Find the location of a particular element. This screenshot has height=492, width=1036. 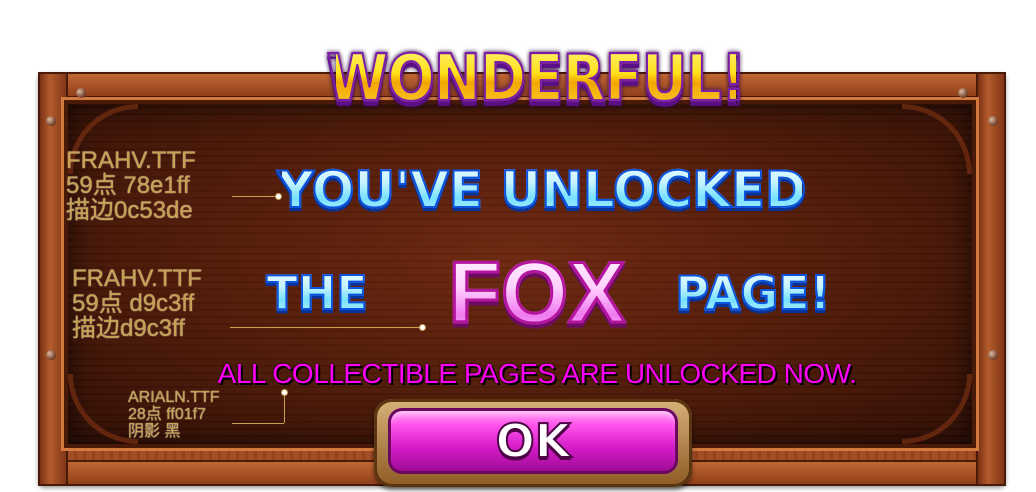

unlock-subtext: ALL COLLECTIBLE PAGES ARE UNLOCKED NOW. is located at coordinates (537, 373).